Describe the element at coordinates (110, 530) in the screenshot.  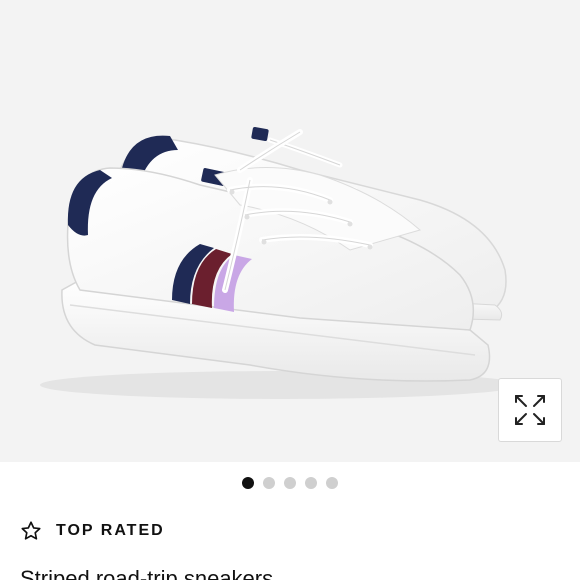
I see `top-rated-label: TOP RATED` at that location.